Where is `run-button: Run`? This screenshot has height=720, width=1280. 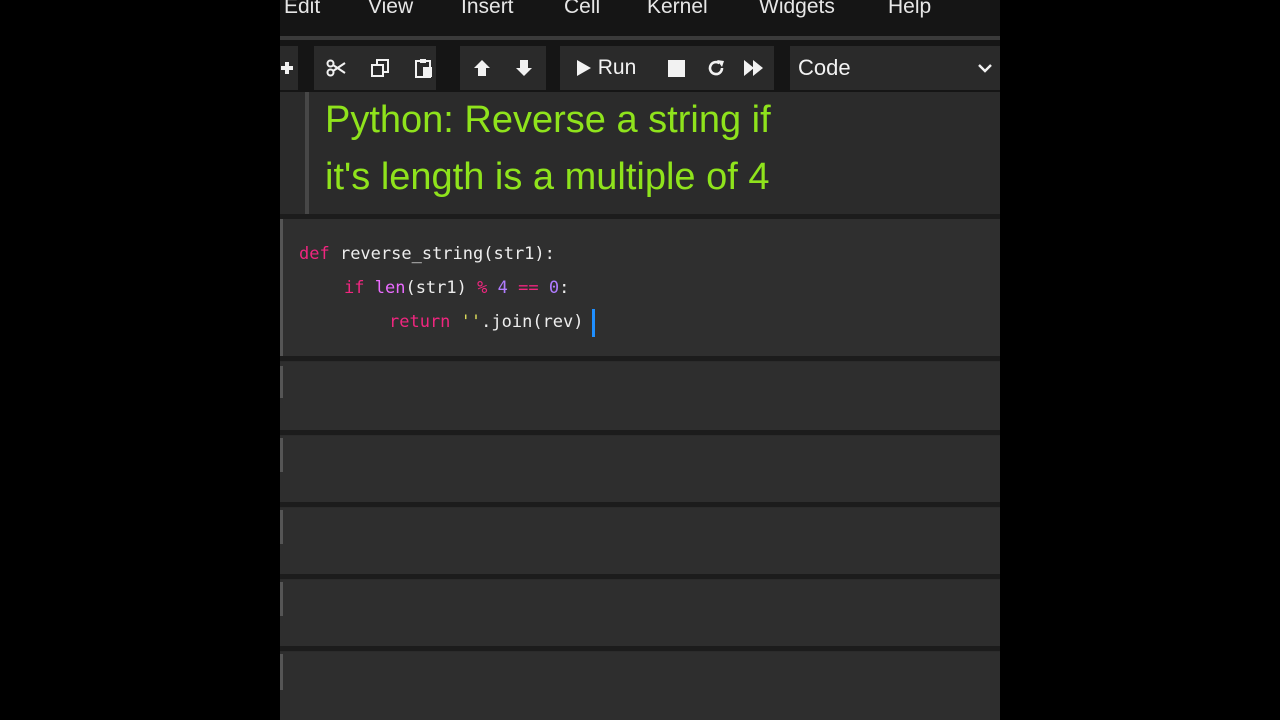
run-button: Run is located at coordinates (606, 68).